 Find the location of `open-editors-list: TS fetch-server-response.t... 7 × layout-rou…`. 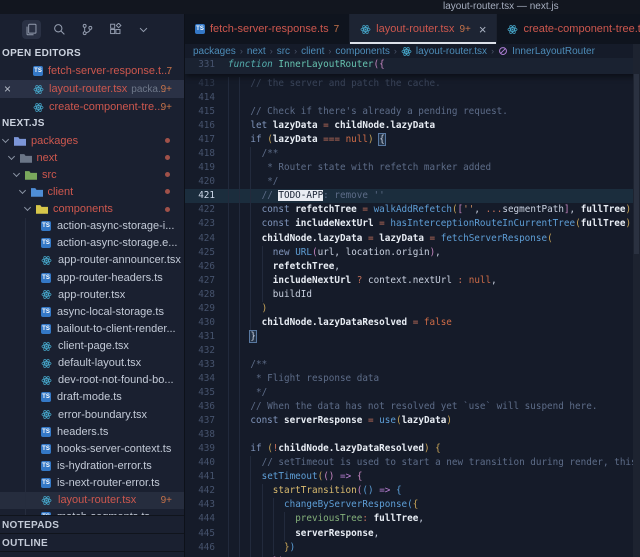

open-editors-list: TS fetch-server-response.t... 7 × layout-rou… is located at coordinates (92, 89).